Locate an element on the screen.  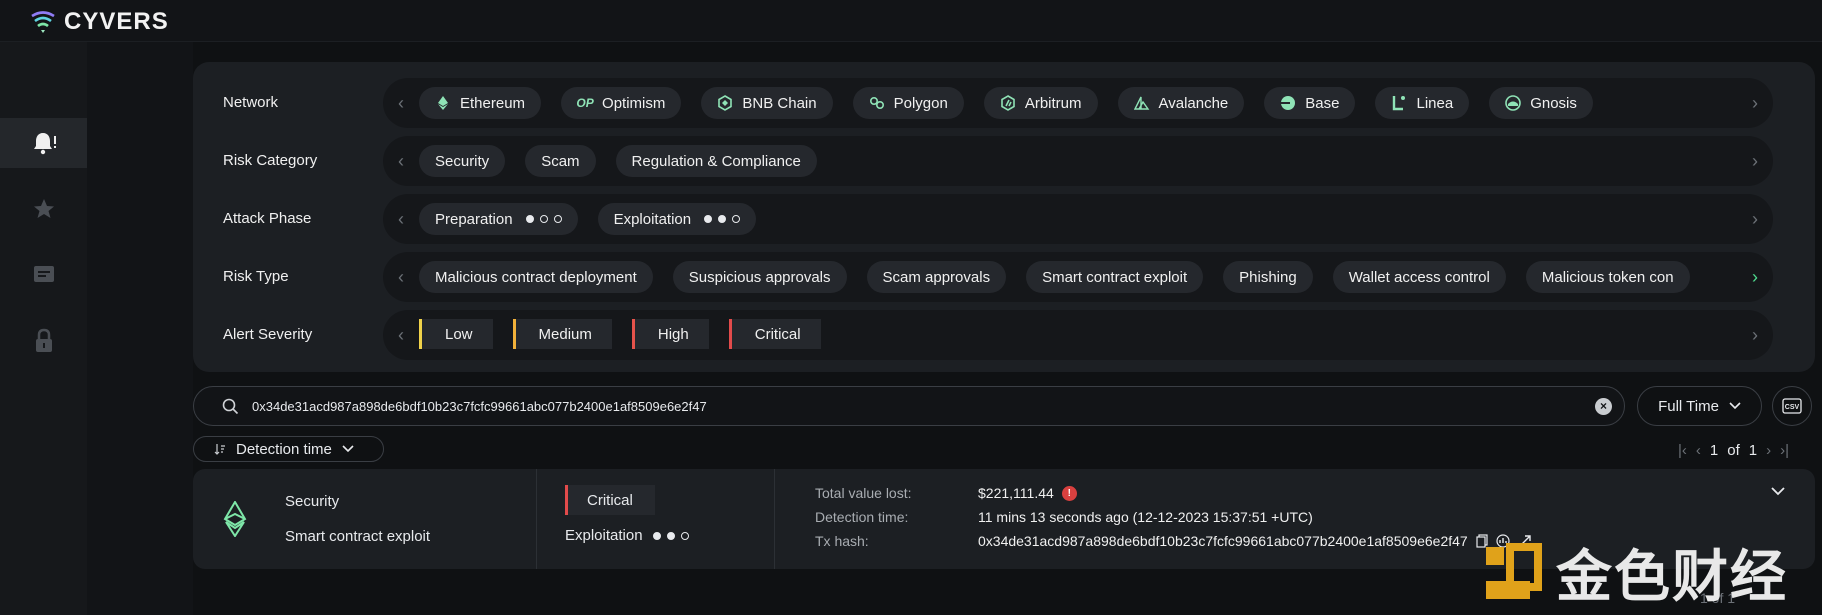
chip-arbitrum: Arbitrum is located at coordinates (1040, 103).